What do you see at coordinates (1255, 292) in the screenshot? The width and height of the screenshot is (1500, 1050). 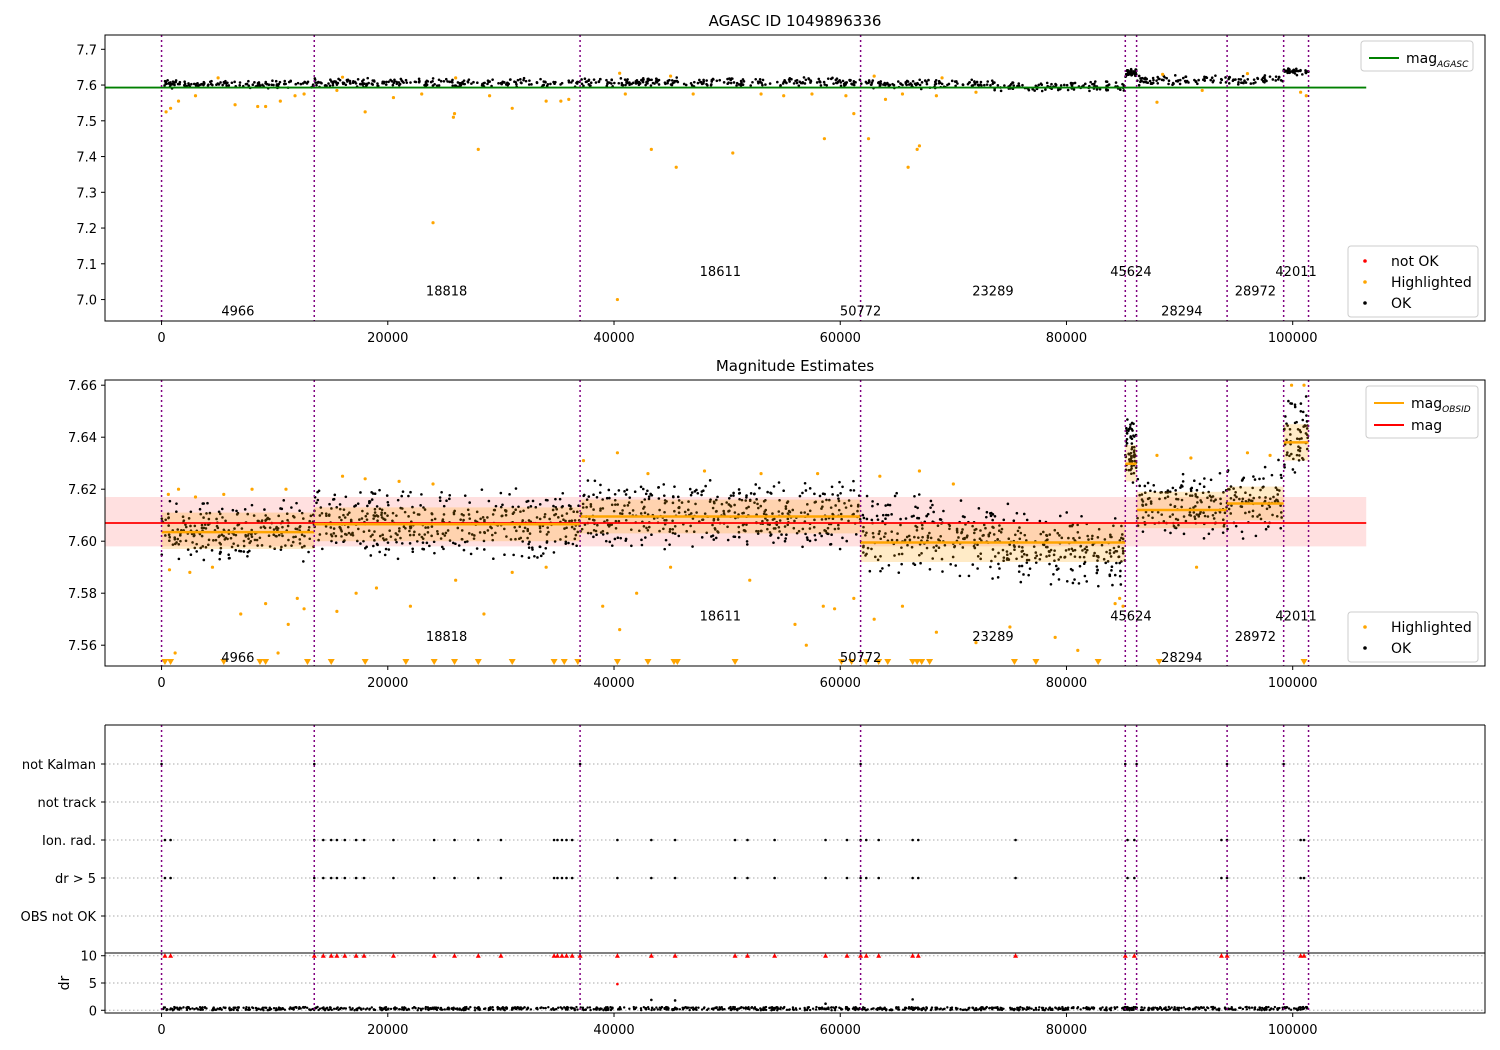 I see `obsid-label: 28972` at bounding box center [1255, 292].